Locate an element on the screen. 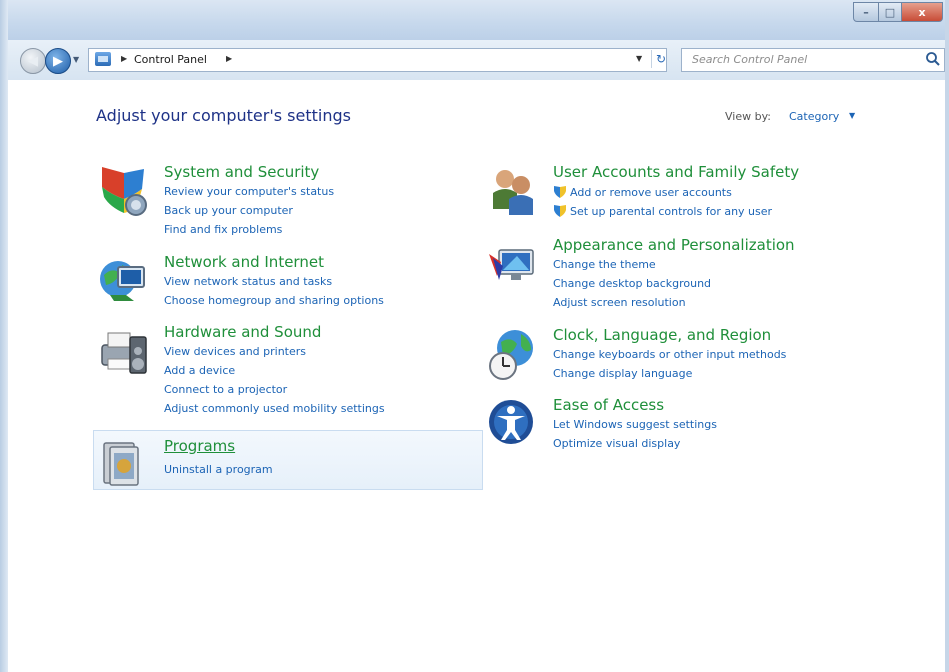  link-connect-projector: Connect to a projector is located at coordinates (225, 389).